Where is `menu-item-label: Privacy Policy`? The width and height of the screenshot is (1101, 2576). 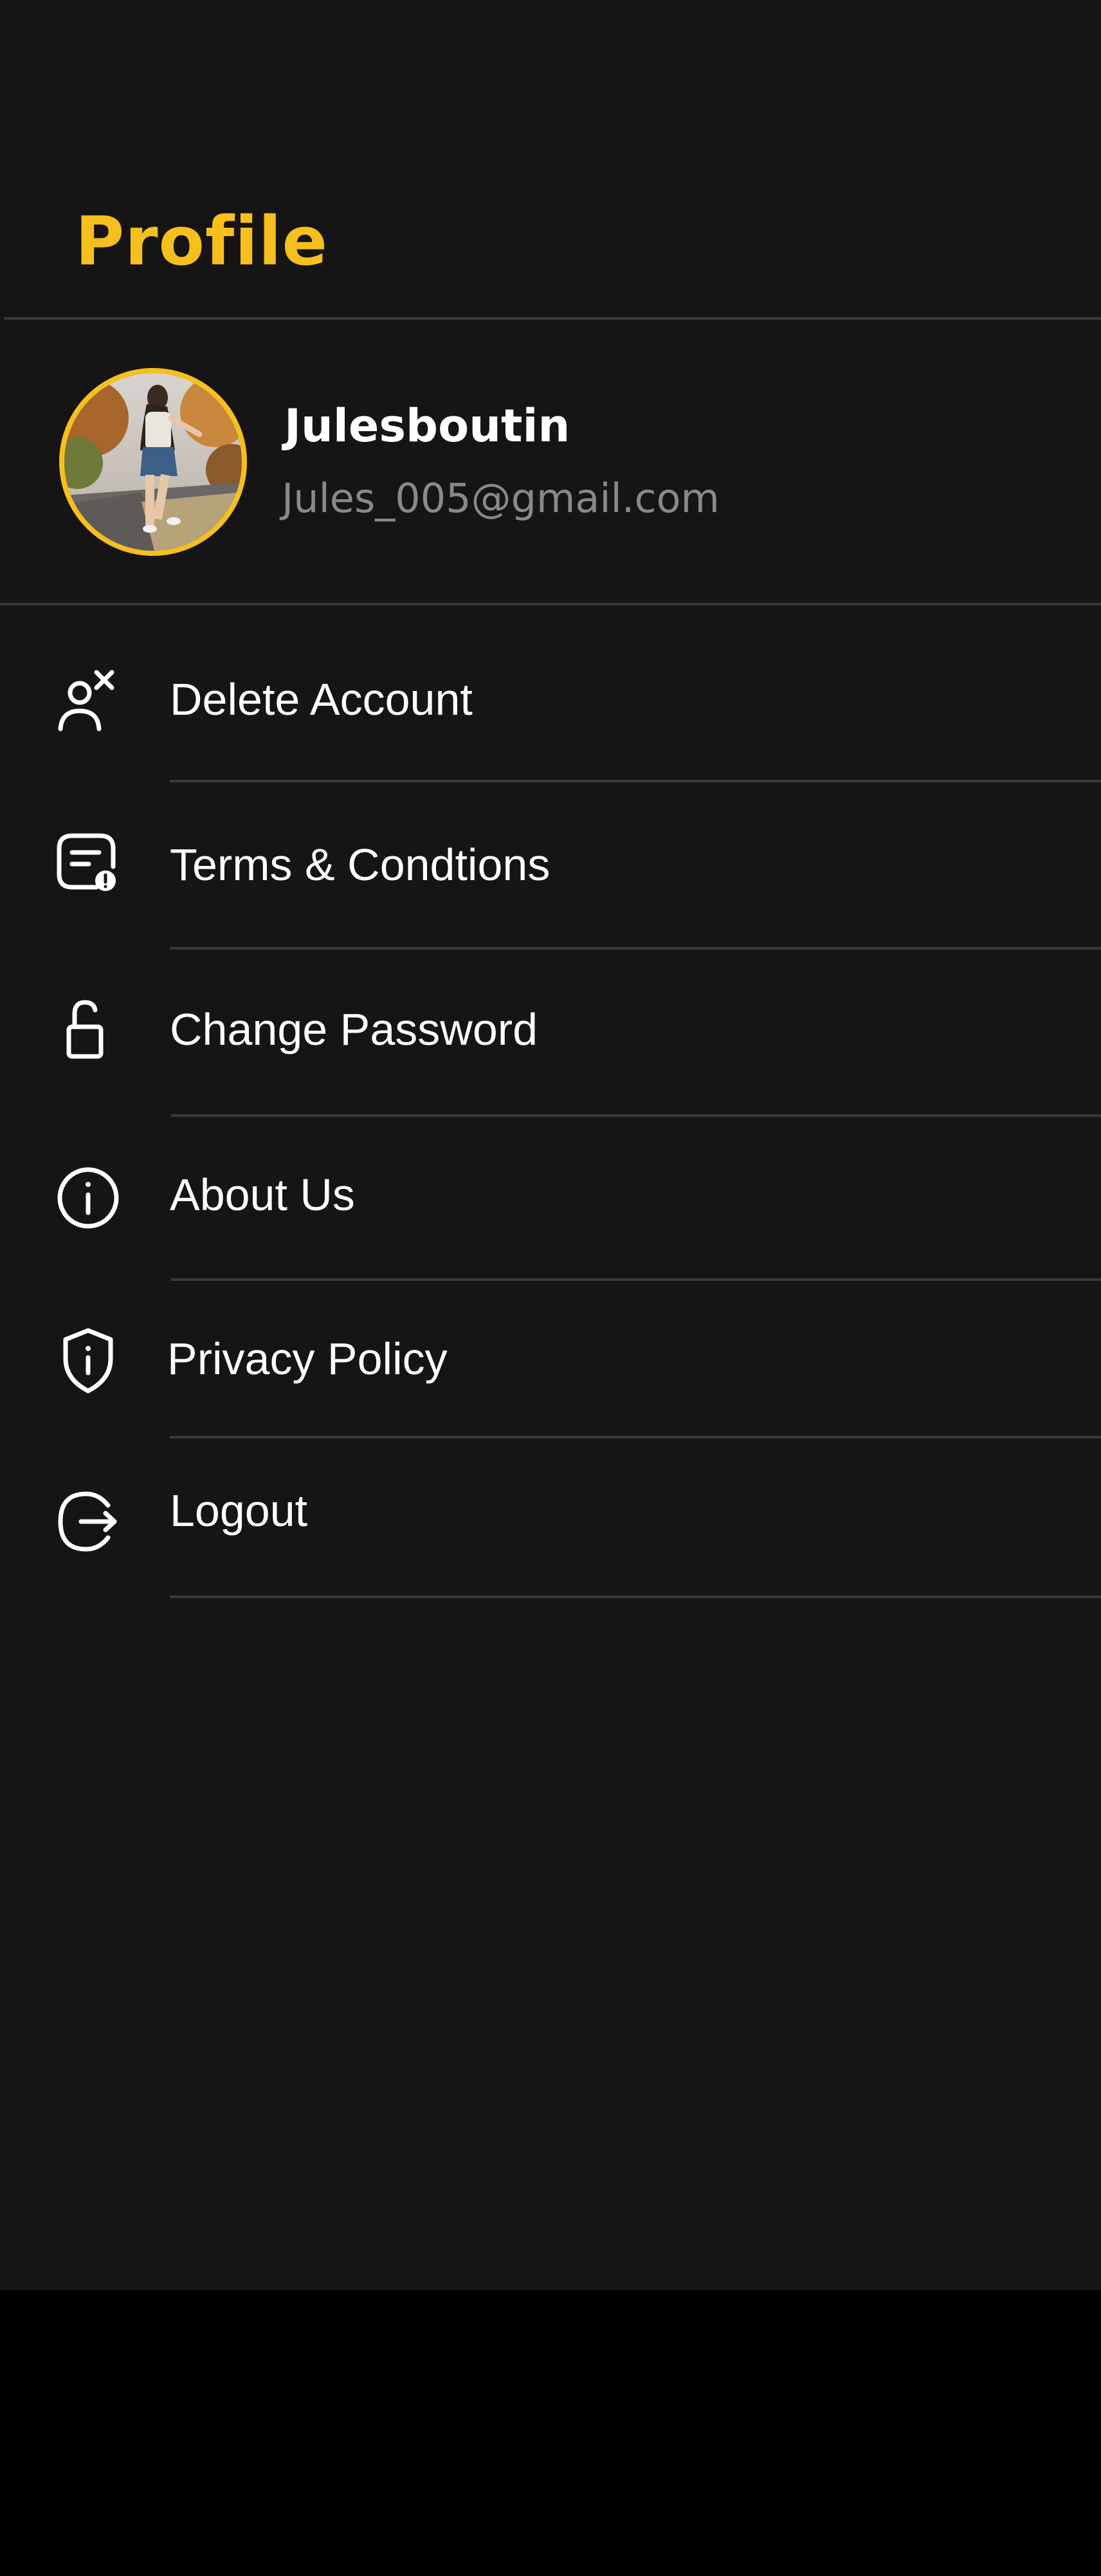
menu-item-label: Privacy Policy is located at coordinates (307, 1359).